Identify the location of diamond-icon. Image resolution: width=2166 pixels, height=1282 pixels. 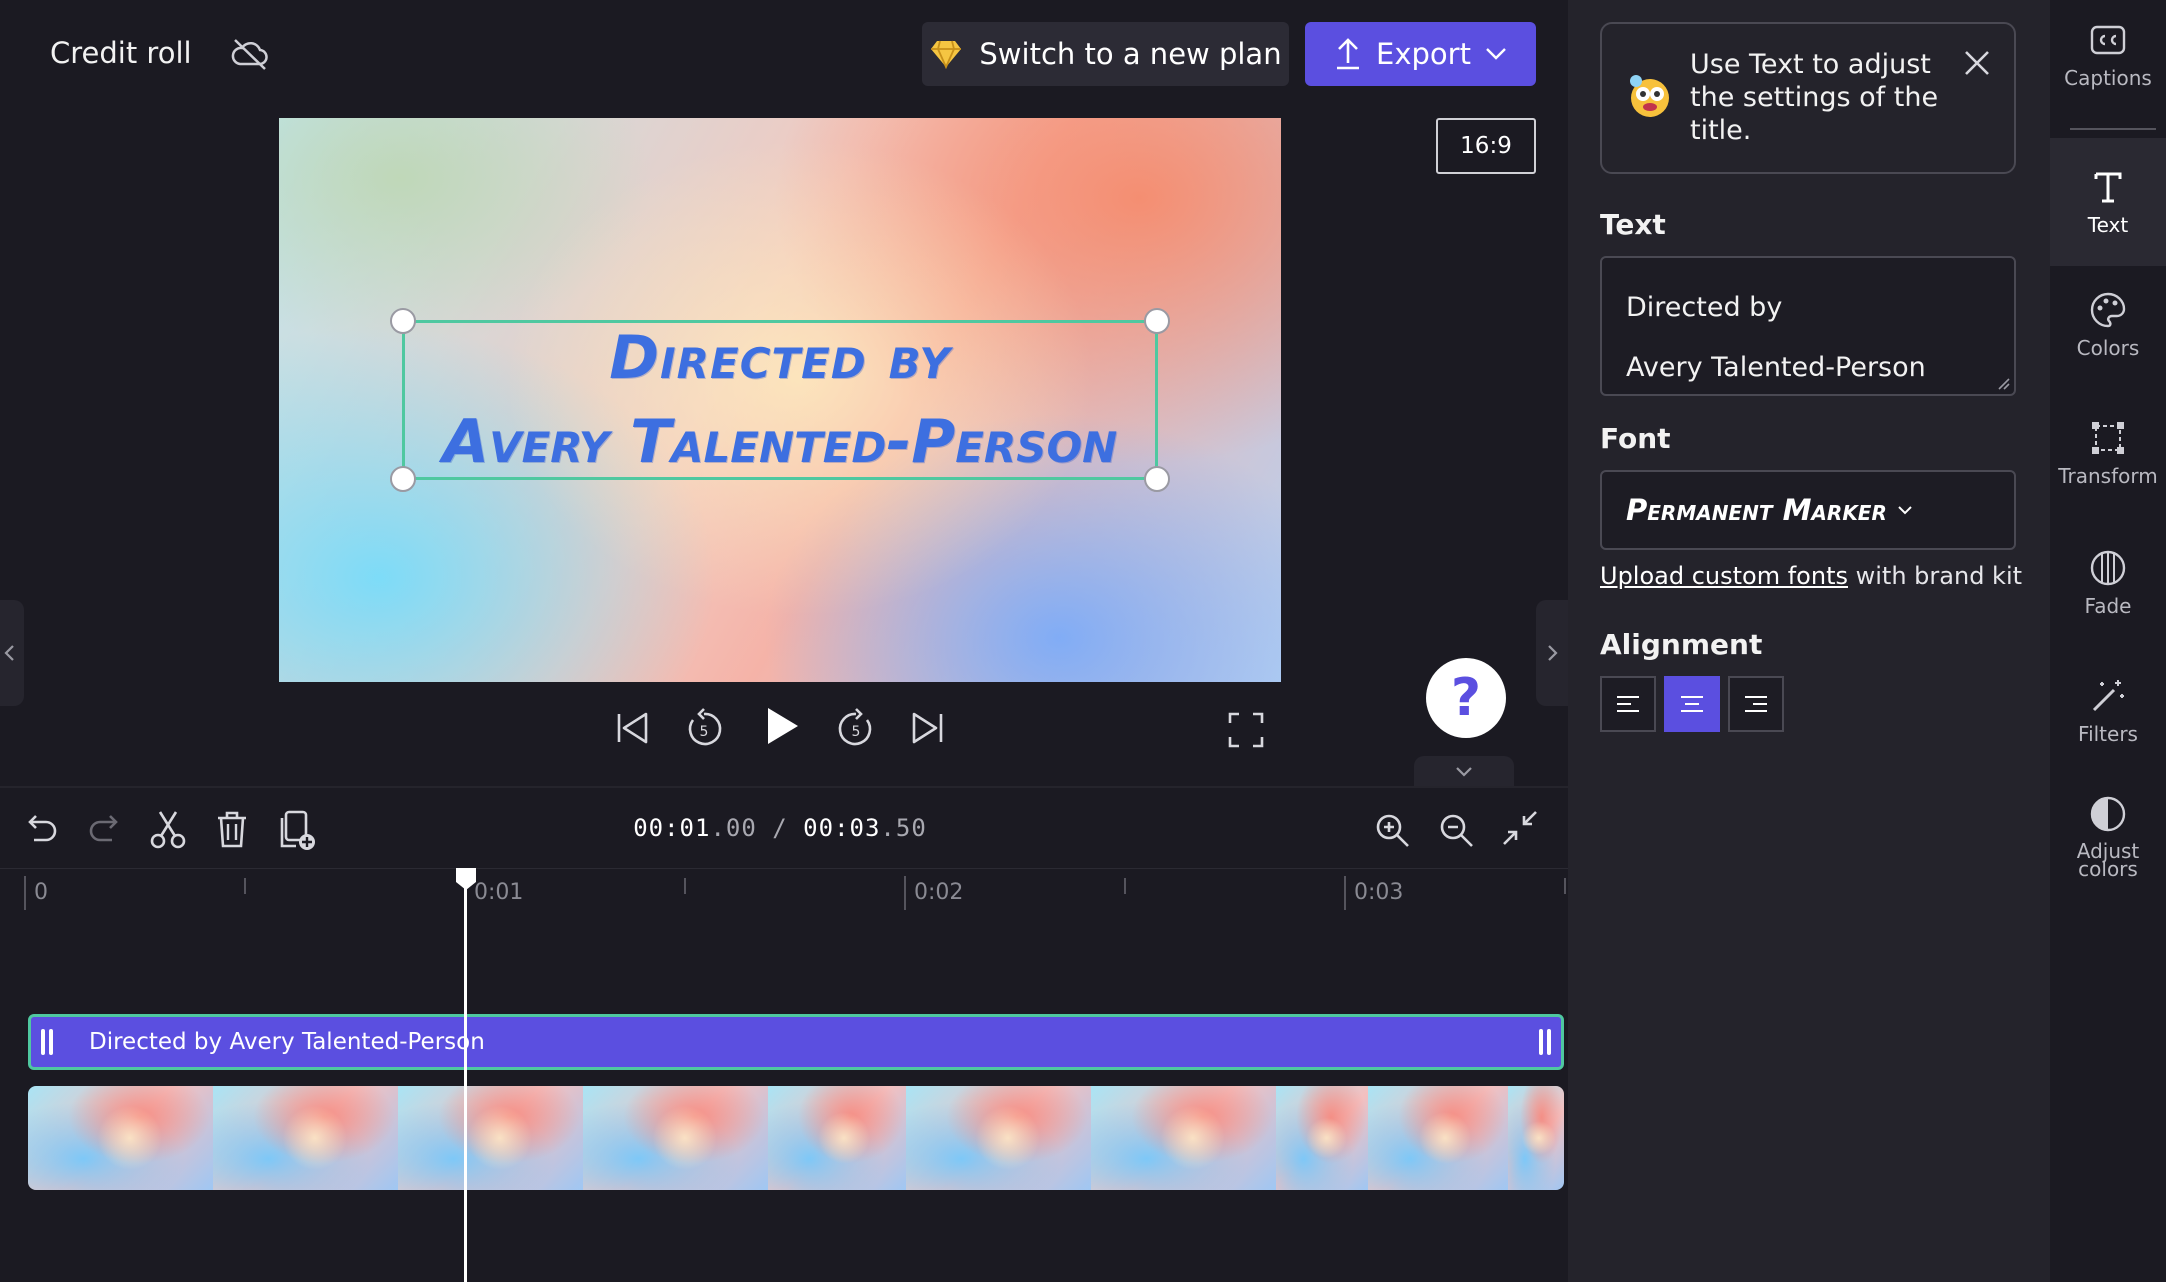
(946, 54).